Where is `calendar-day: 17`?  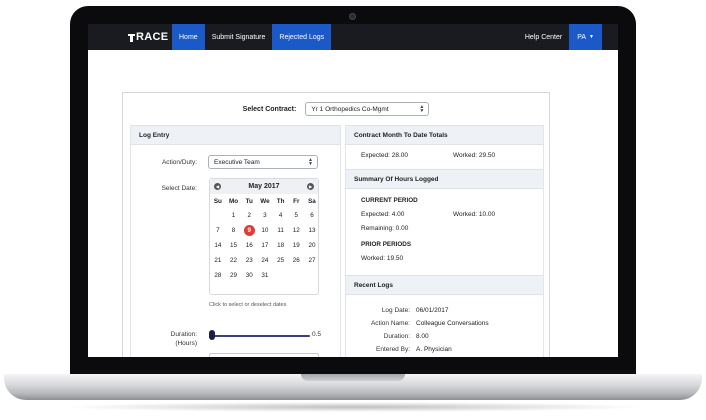
calendar-day: 17 is located at coordinates (265, 245).